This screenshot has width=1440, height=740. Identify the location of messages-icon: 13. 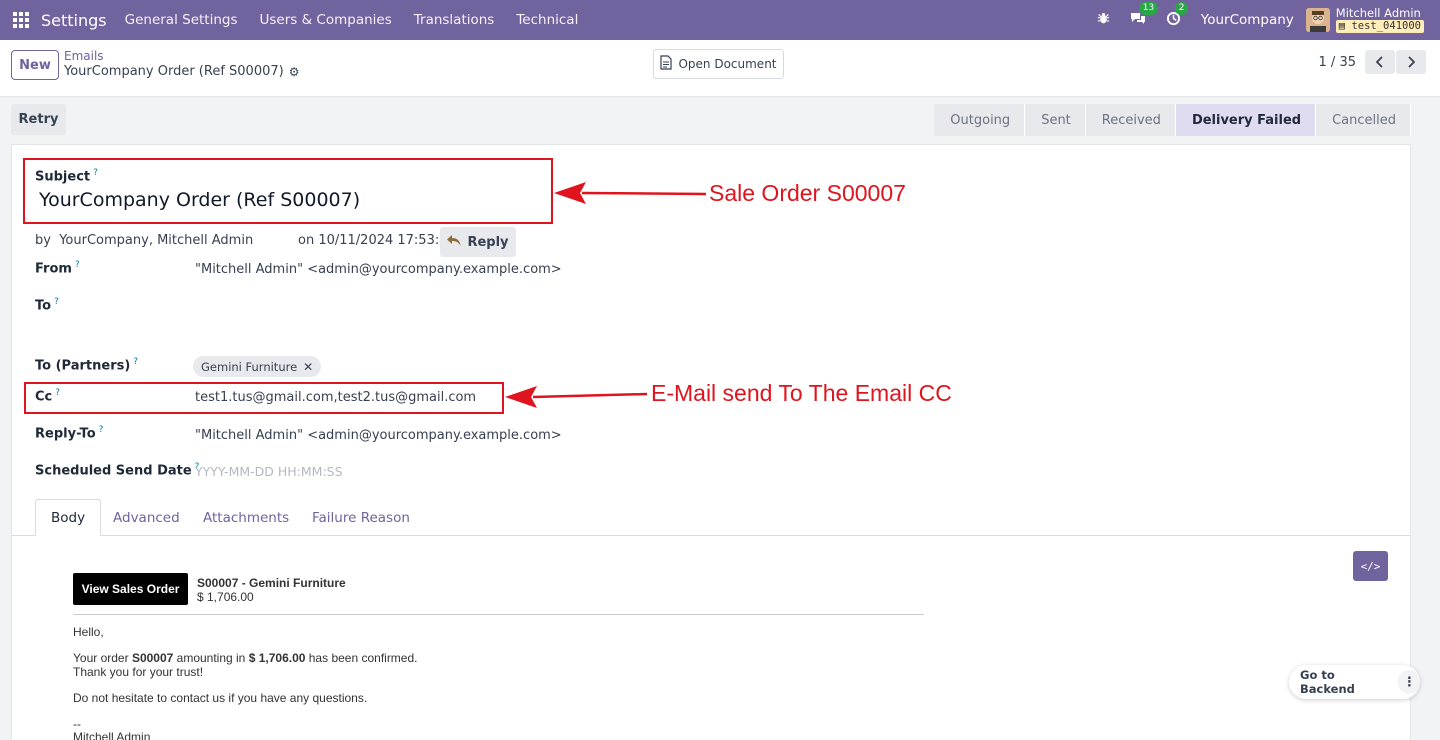
(1144, 15).